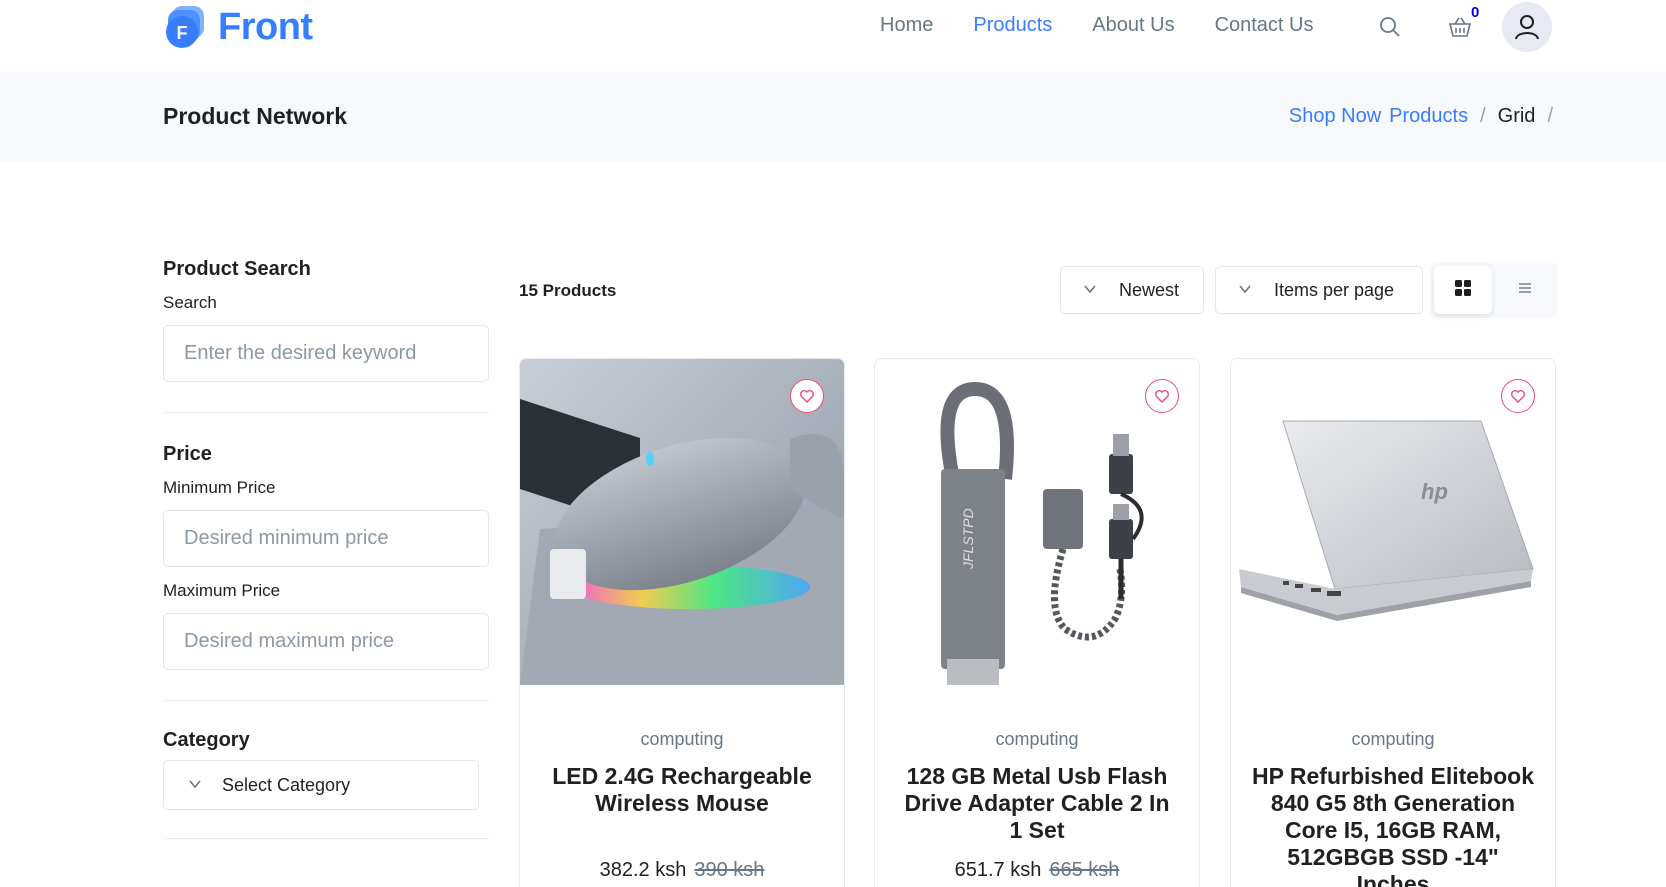 The image size is (1666, 887). I want to click on product-image-wireless-mouse, so click(682, 522).